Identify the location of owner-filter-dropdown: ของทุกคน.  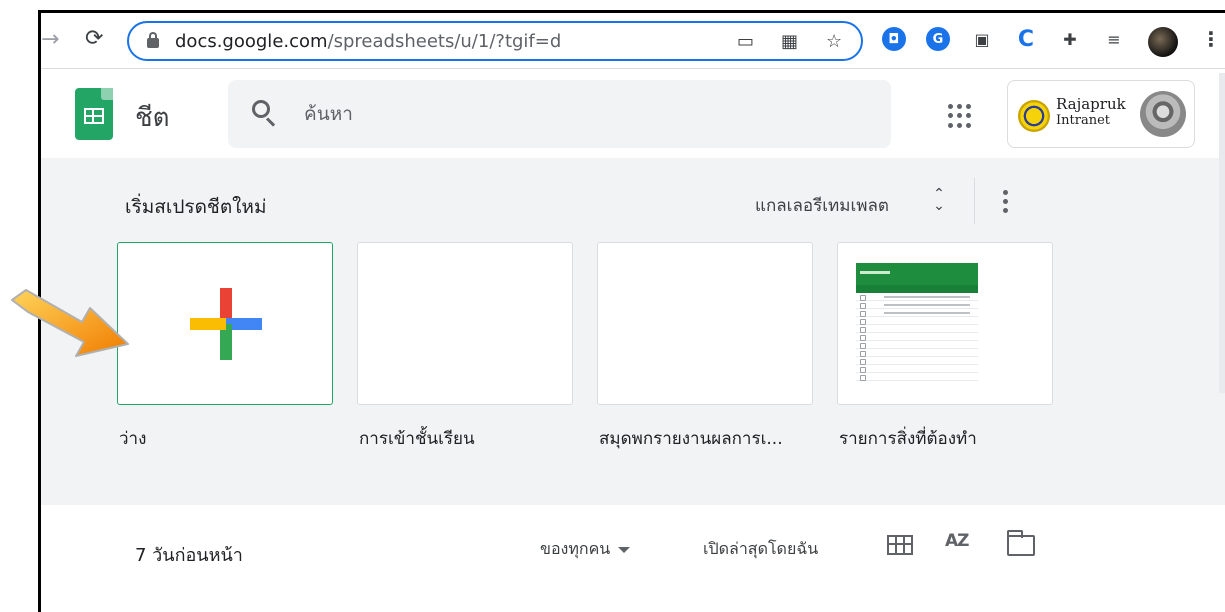
(585, 549).